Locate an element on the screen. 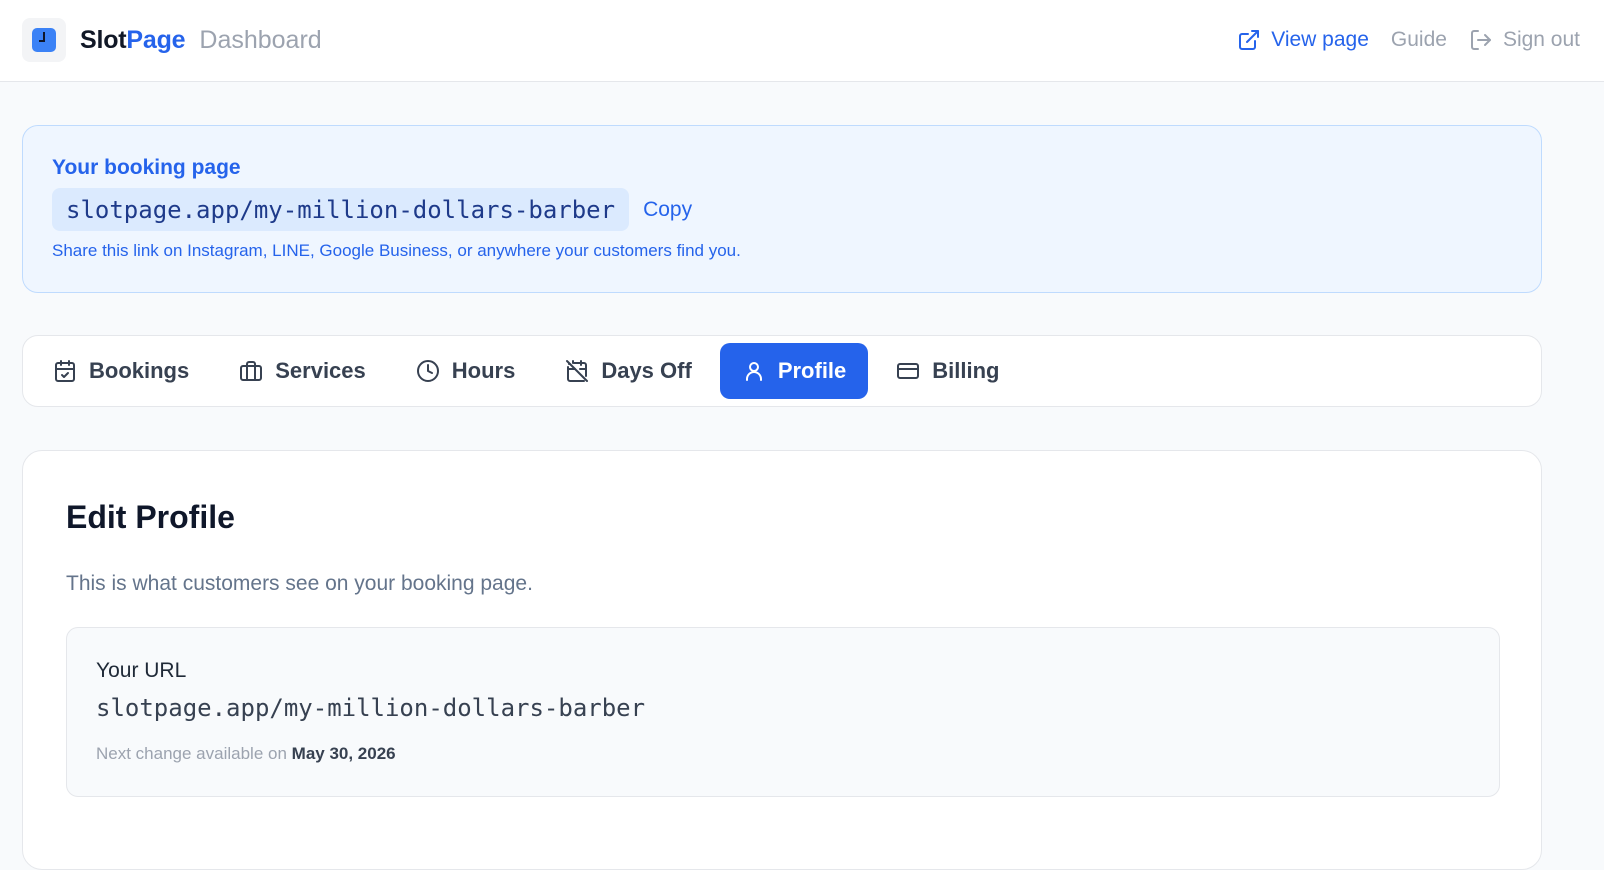 Image resolution: width=1604 pixels, height=870 pixels. tab-bookings: Bookings is located at coordinates (121, 371).